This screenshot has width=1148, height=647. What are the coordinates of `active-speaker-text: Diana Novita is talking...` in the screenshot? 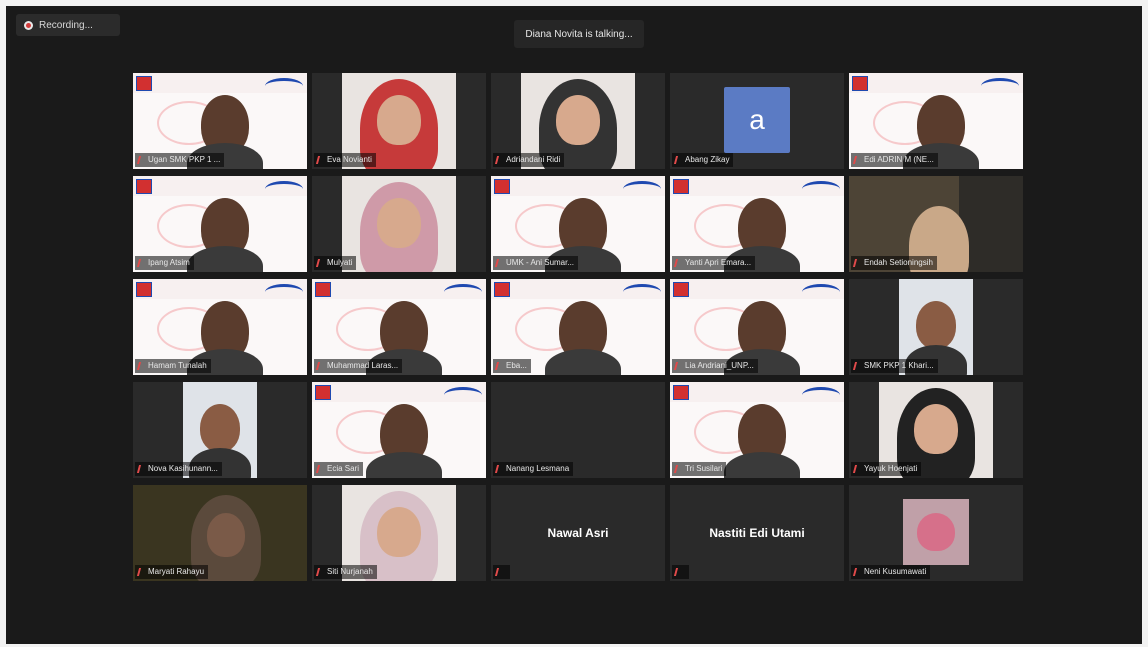 It's located at (579, 34).